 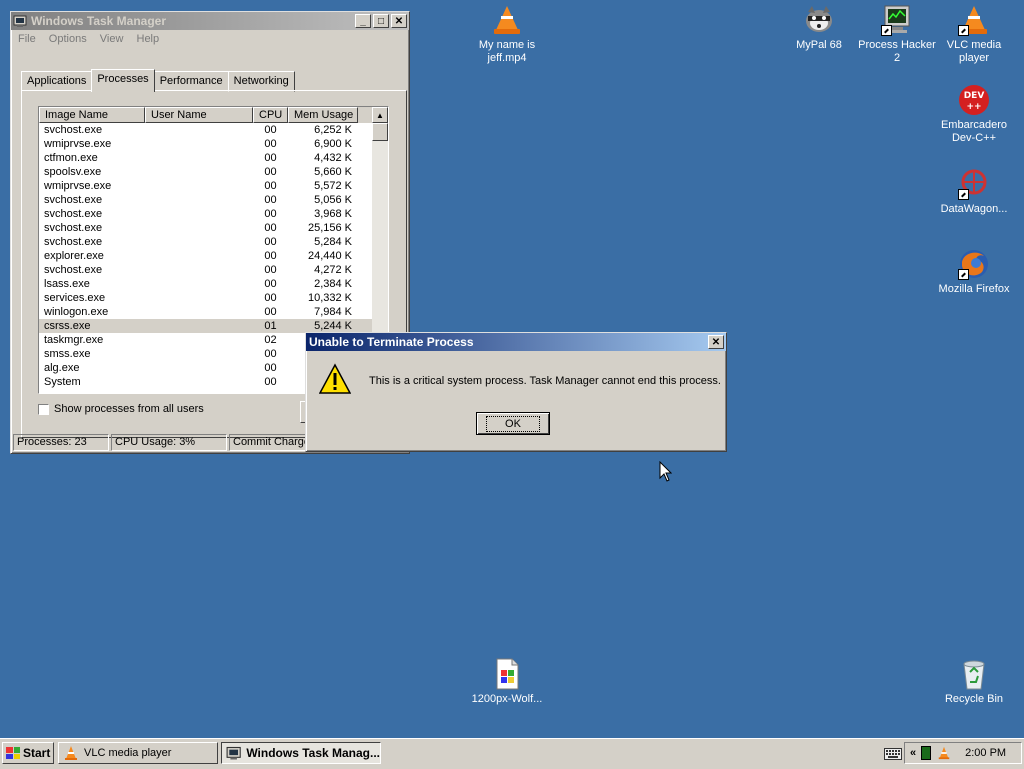 What do you see at coordinates (213, 172) in the screenshot?
I see `table-row: spoolsv.exe 00 5,660 K` at bounding box center [213, 172].